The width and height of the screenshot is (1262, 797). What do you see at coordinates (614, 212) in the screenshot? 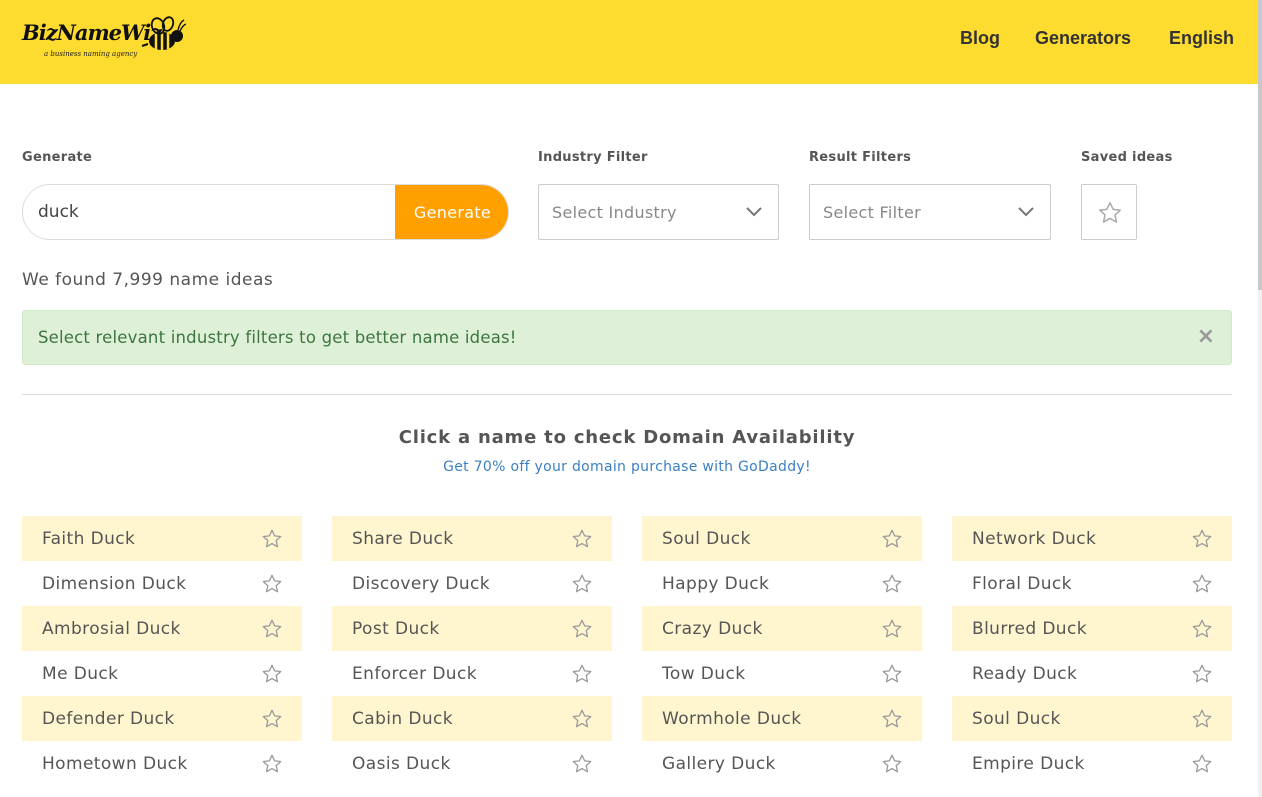
I see `industry-select-value: Select Industry` at bounding box center [614, 212].